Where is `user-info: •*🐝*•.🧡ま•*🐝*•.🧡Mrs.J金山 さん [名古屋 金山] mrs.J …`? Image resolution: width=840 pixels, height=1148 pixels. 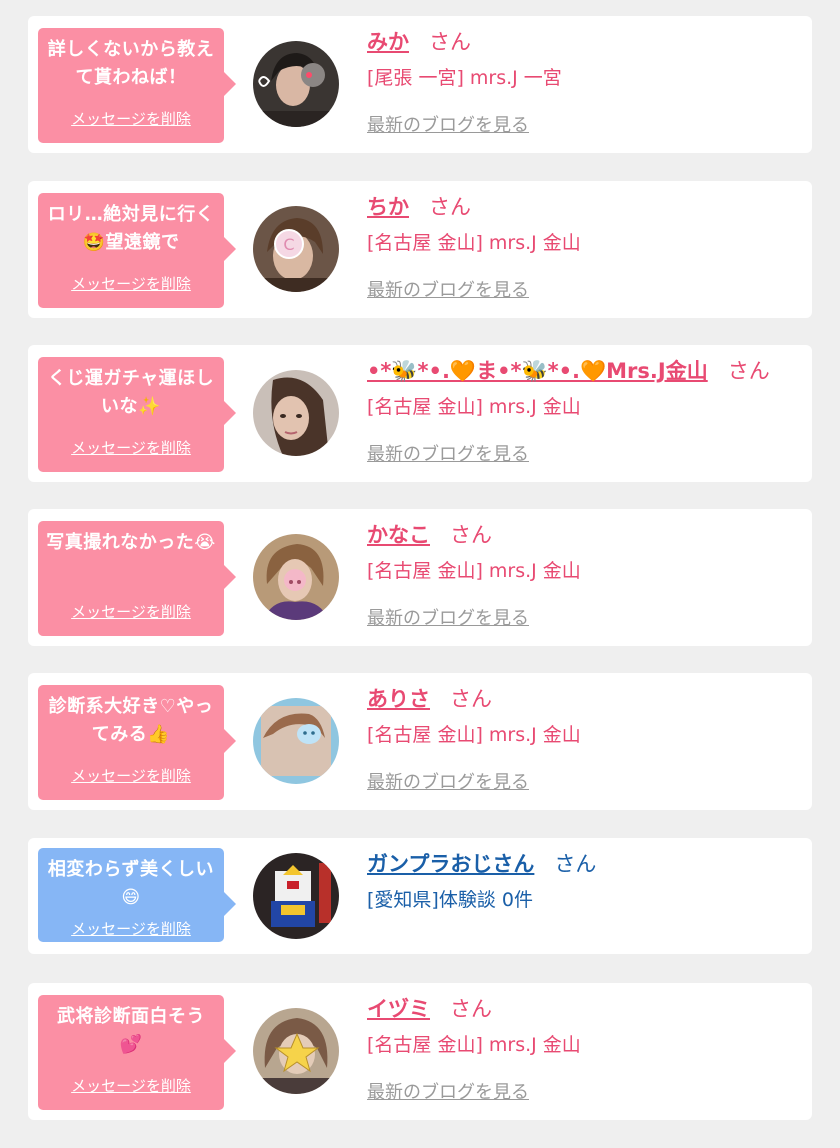 user-info: •*🐝*•.🧡ま•*🐝*•.🧡Mrs.J金山 さん [名古屋 金山] mrs.J … is located at coordinates (568, 411).